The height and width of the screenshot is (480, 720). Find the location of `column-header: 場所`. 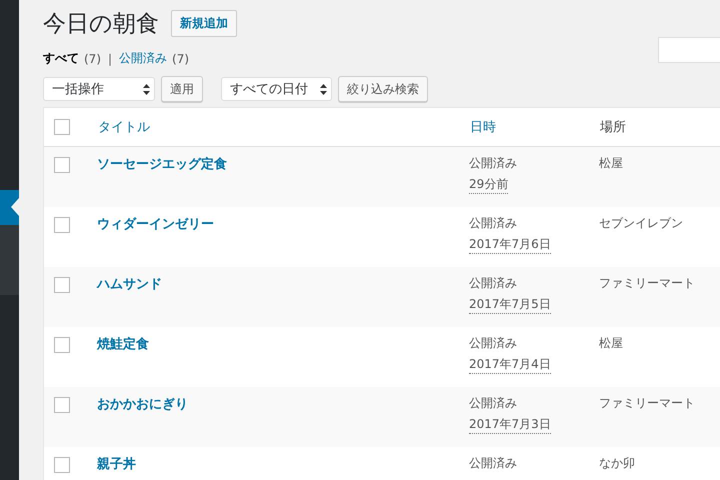

column-header: 場所 is located at coordinates (613, 127).